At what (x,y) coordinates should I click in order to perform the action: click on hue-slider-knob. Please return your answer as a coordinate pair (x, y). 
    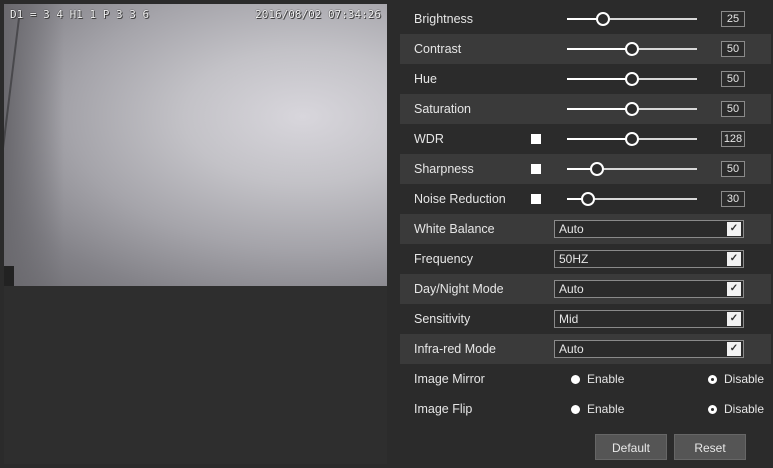
    Looking at the image, I should click on (632, 79).